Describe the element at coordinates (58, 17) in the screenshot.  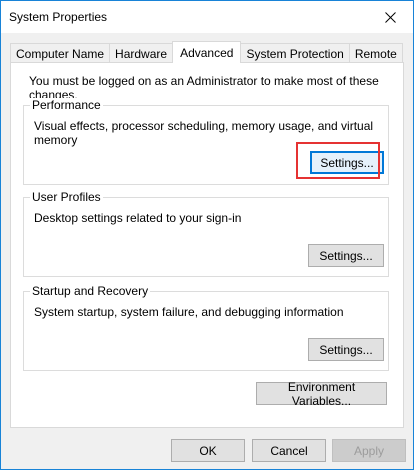
I see `window-title: System Properties` at that location.